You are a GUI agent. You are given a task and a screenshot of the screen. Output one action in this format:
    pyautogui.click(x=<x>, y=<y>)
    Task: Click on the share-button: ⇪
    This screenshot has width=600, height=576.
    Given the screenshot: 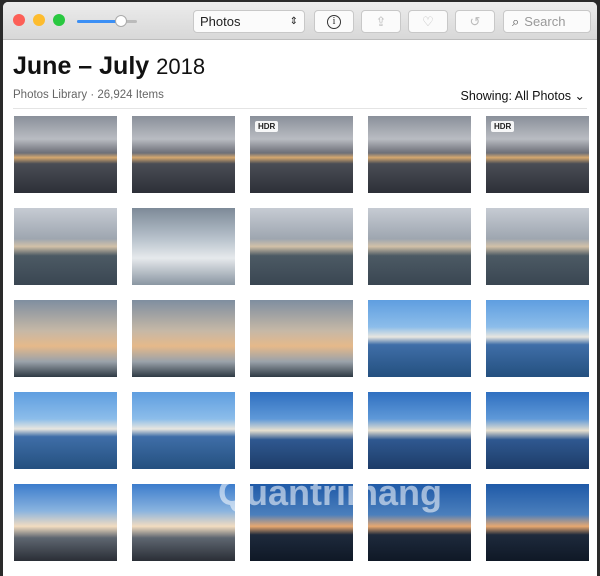 What is the action you would take?
    pyautogui.click(x=381, y=21)
    